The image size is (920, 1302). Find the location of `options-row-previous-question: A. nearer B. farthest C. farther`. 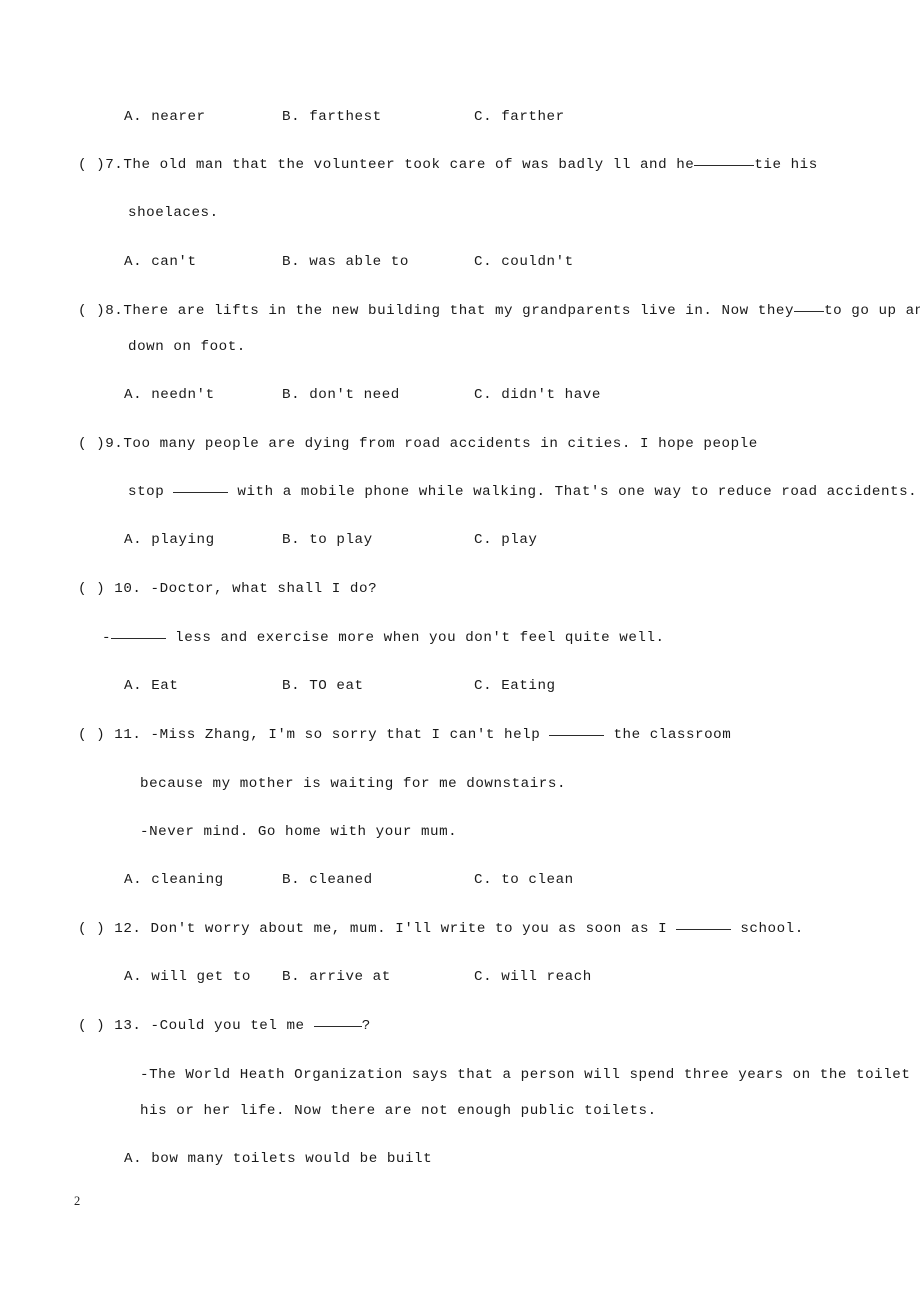

options-row-previous-question: A. nearer B. farthest C. farther is located at coordinates (344, 117).